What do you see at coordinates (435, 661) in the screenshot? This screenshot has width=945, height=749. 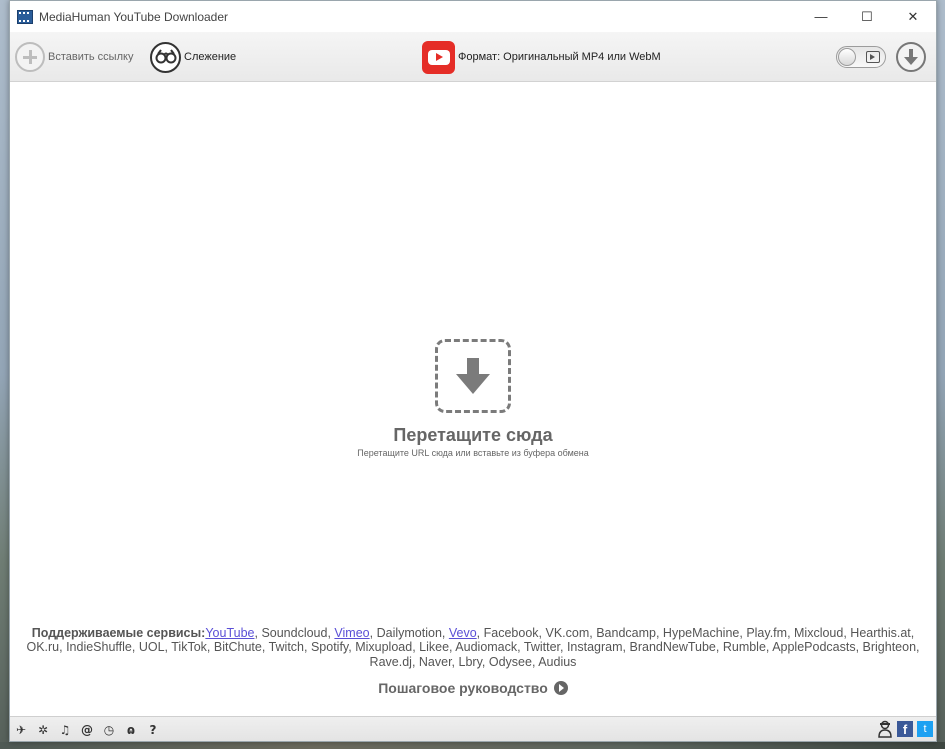 I see `service-naver: Naver` at bounding box center [435, 661].